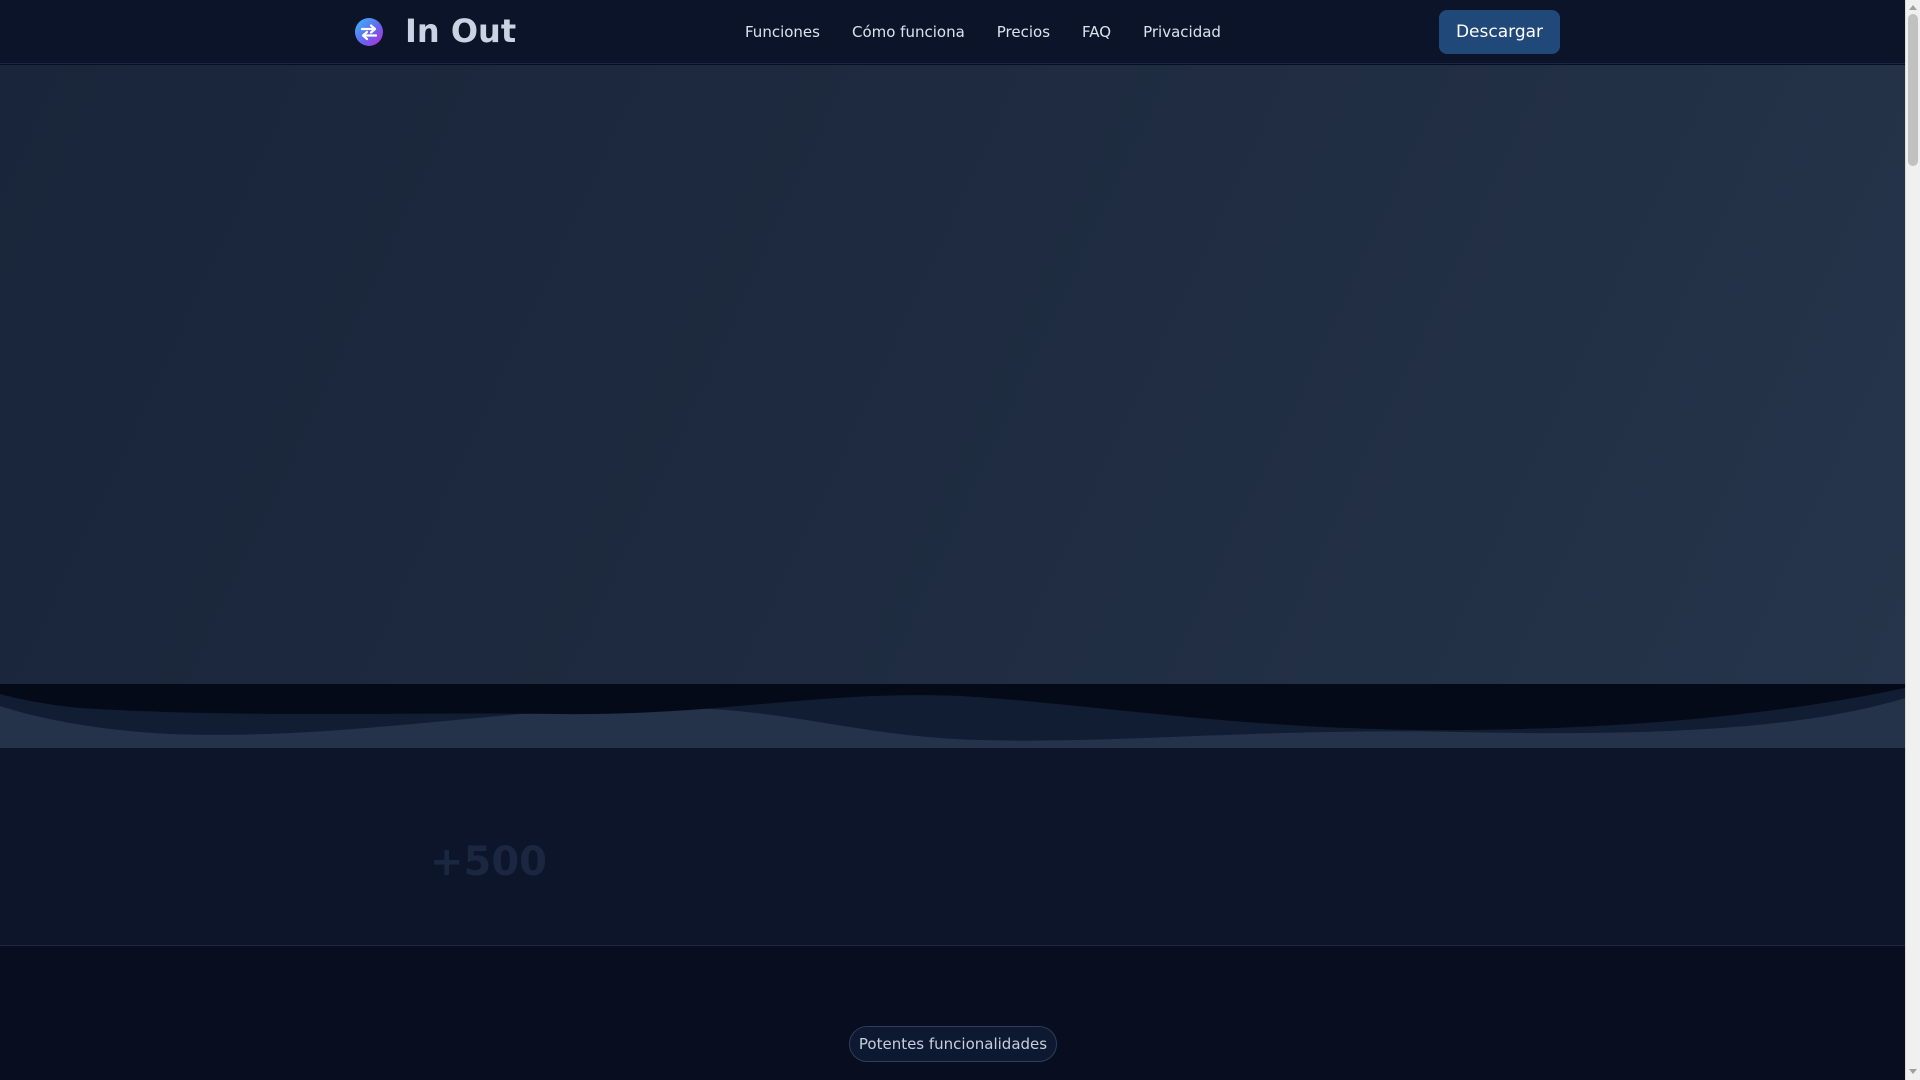  I want to click on brand-name: In Out, so click(460, 31).